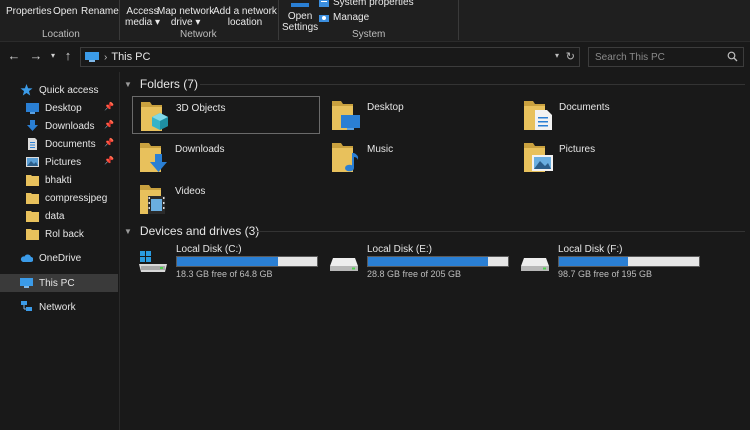 The width and height of the screenshot is (750, 430). I want to click on folder-tile-3d-objects: 3D Objects, so click(226, 115).